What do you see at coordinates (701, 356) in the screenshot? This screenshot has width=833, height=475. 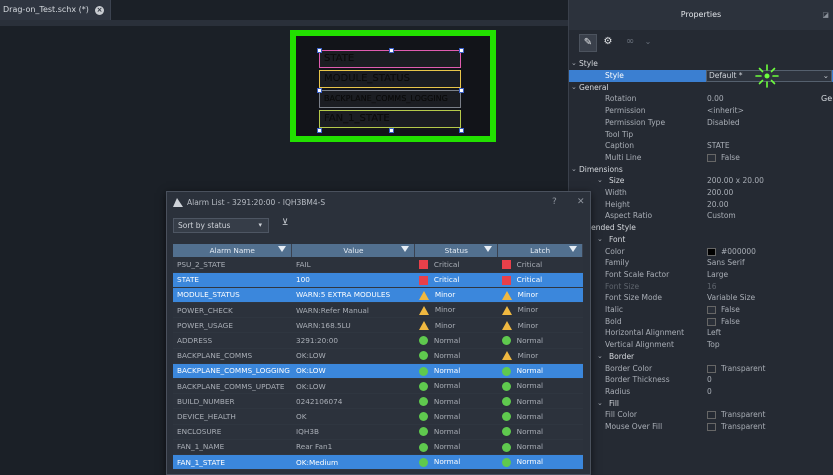 I see `property-subsection: ⌄ Border` at bounding box center [701, 356].